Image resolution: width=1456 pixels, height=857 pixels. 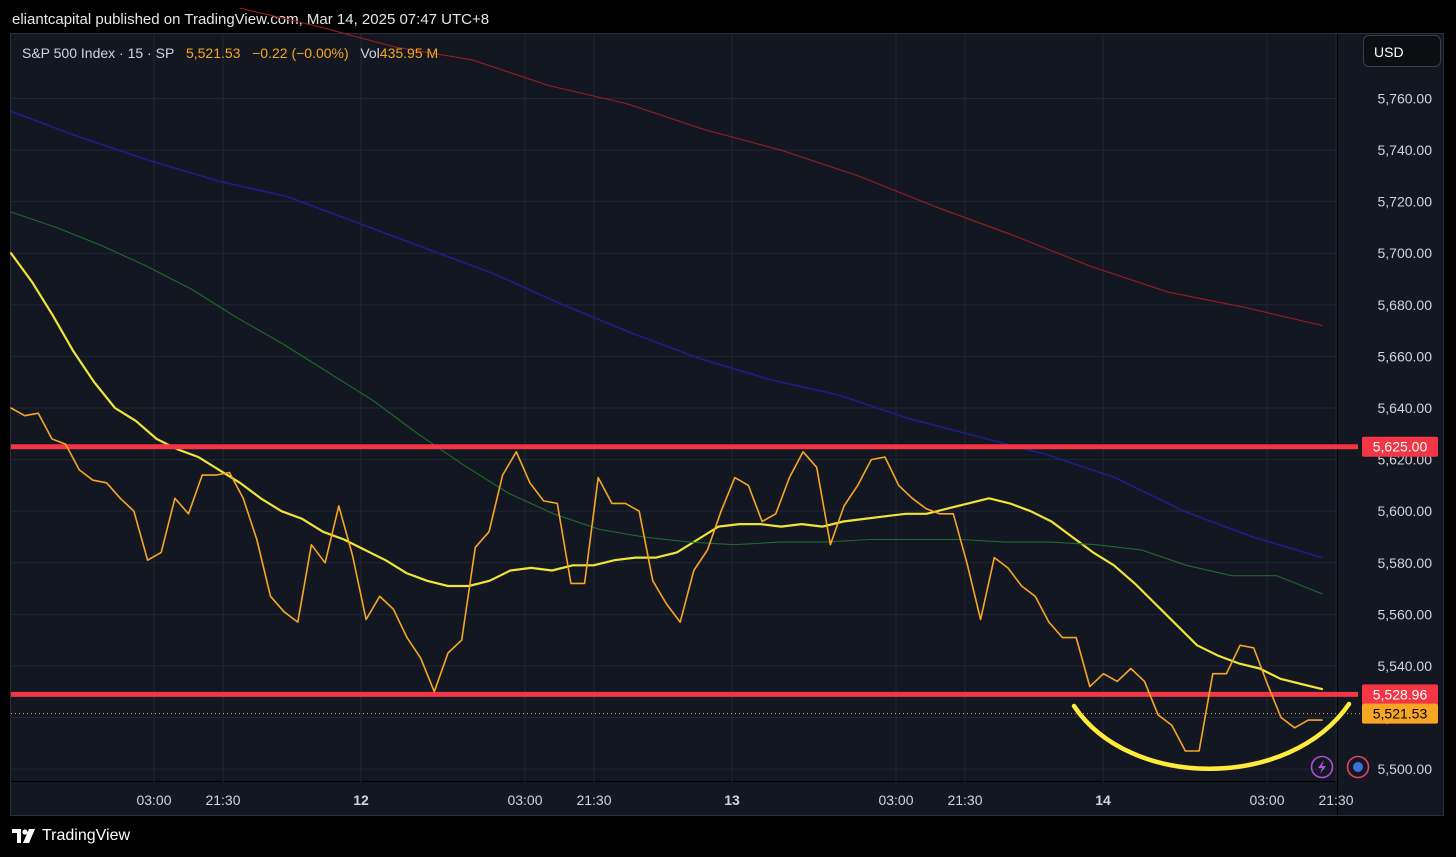 What do you see at coordinates (98, 53) in the screenshot?
I see `symbol-label: S&P 500 Index · 15 · SP` at bounding box center [98, 53].